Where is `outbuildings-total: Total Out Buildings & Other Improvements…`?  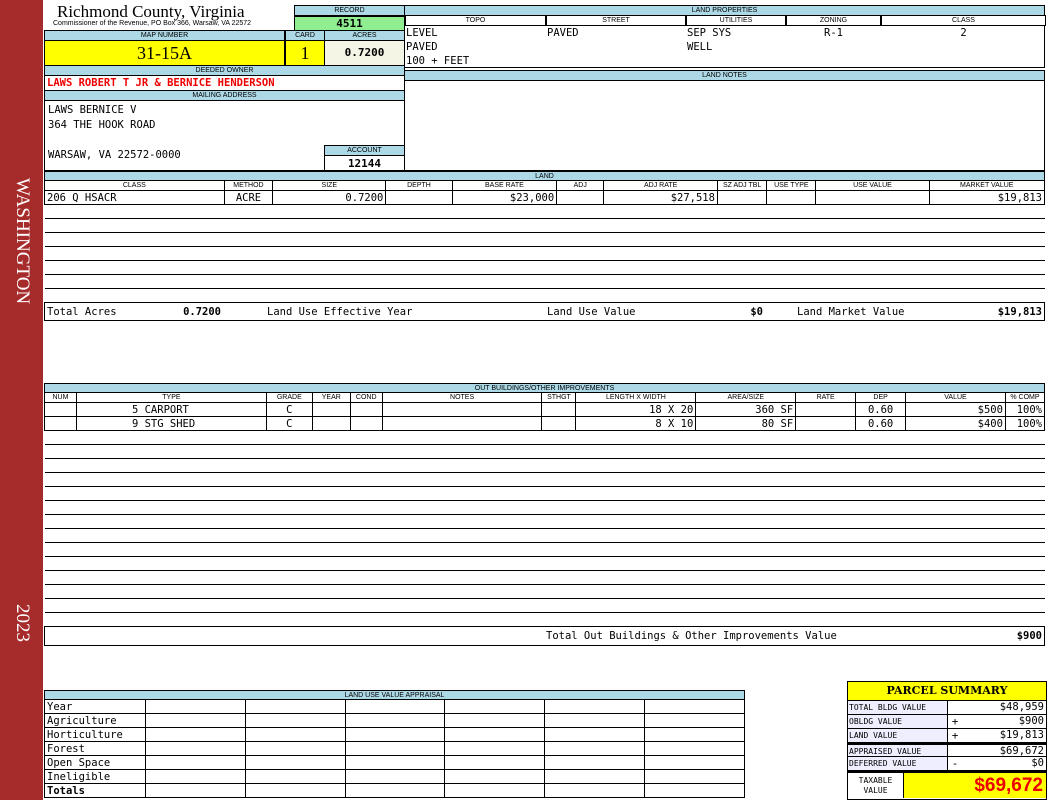
outbuildings-total: Total Out Buildings & Other Improvements… is located at coordinates (544, 636).